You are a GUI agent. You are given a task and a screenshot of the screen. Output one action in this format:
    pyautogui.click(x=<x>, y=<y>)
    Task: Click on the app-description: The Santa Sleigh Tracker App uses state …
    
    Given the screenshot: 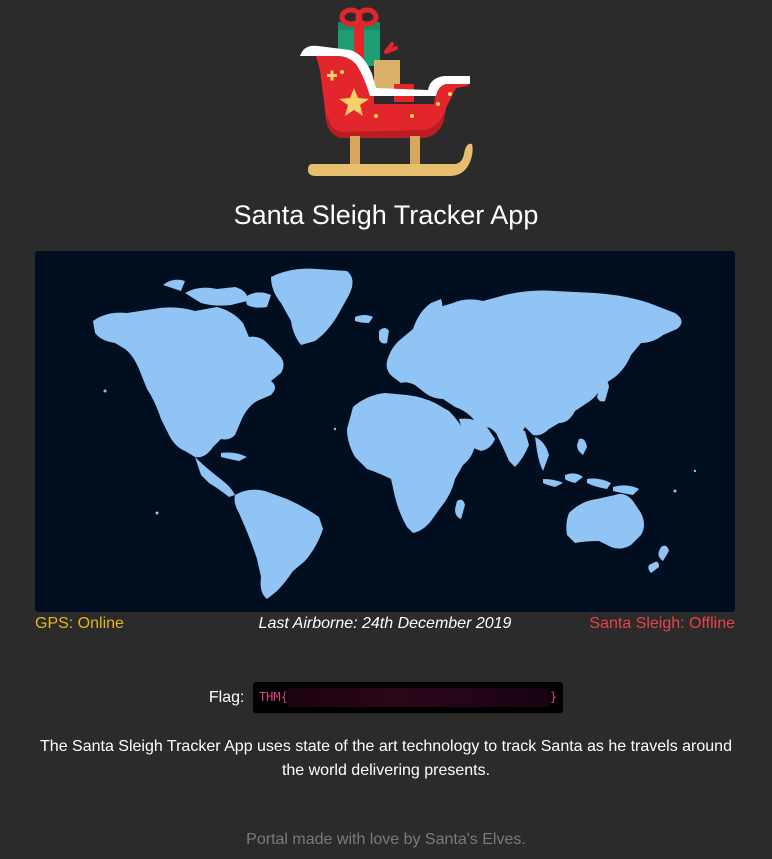 What is the action you would take?
    pyautogui.click(x=386, y=758)
    